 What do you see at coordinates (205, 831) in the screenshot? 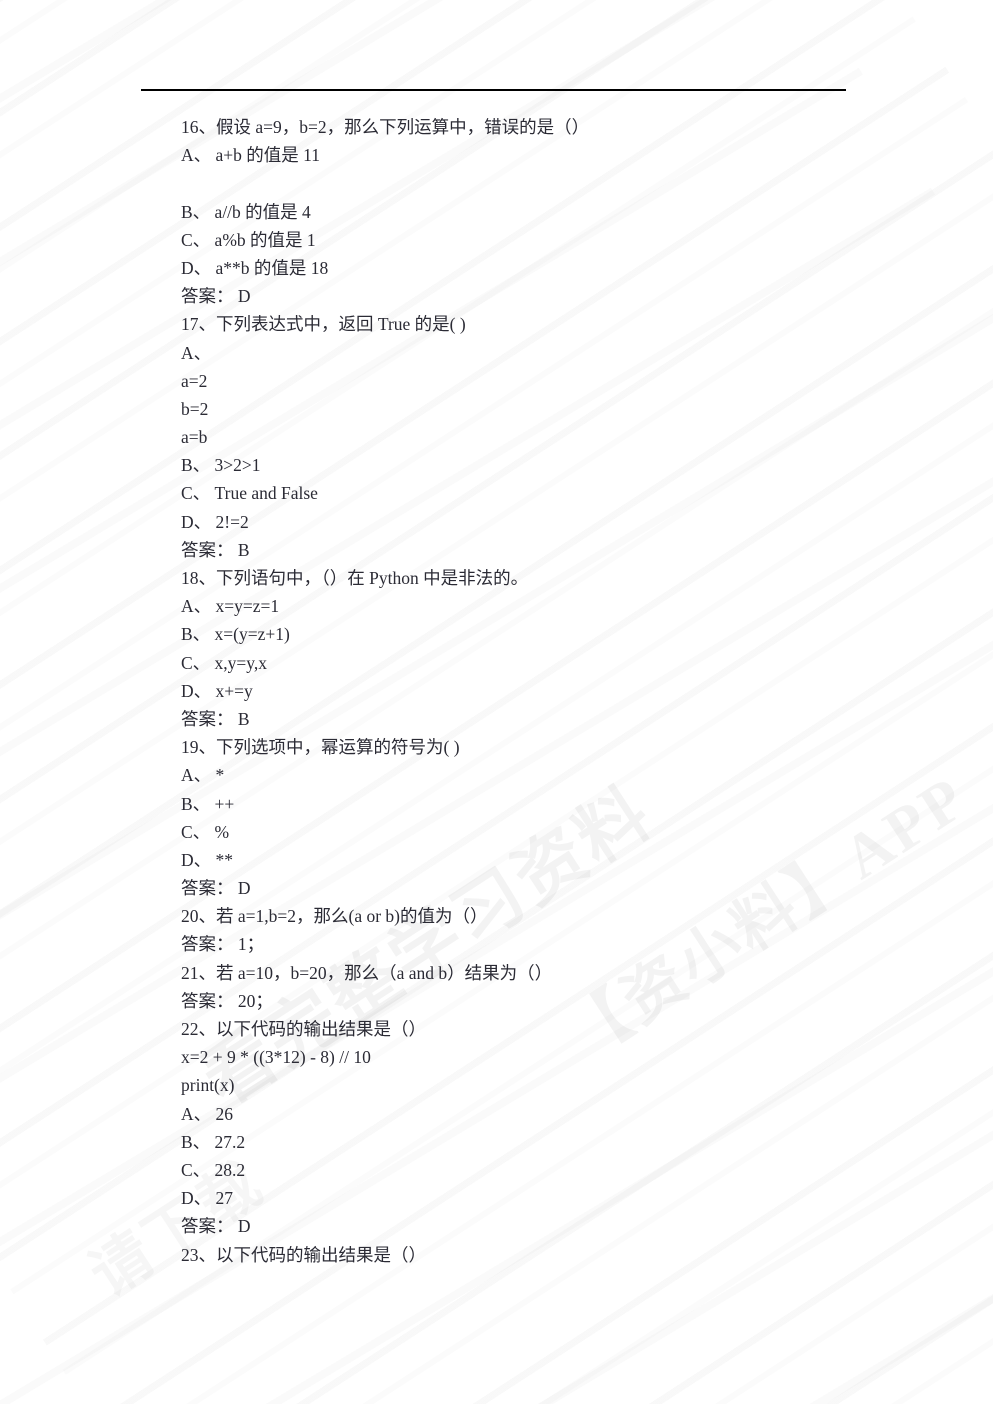
I see `option-line: C、 %` at bounding box center [205, 831].